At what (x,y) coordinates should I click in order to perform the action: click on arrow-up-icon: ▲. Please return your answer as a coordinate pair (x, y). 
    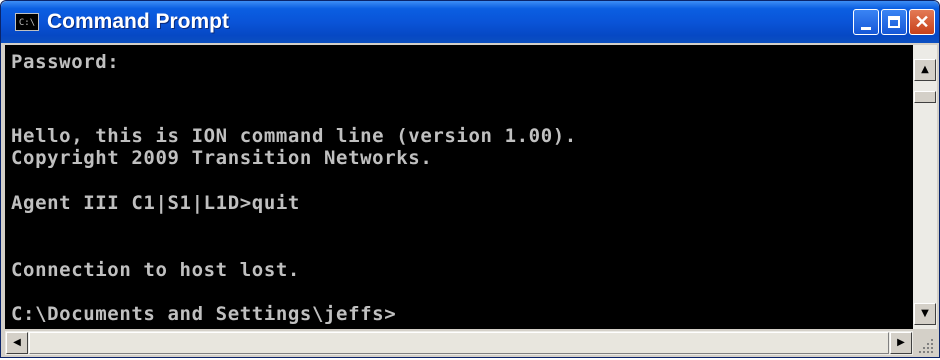
    Looking at the image, I should click on (925, 69).